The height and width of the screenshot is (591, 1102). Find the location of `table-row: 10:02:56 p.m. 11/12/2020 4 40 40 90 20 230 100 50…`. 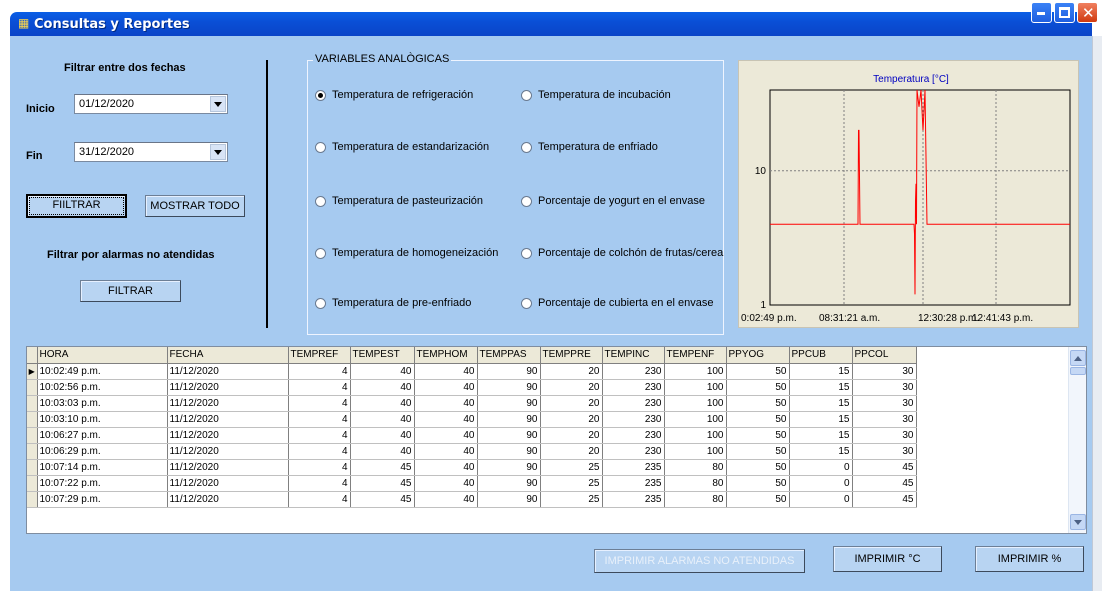

table-row: 10:02:56 p.m. 11/12/2020 4 40 40 90 20 230 100 50… is located at coordinates (472, 387).